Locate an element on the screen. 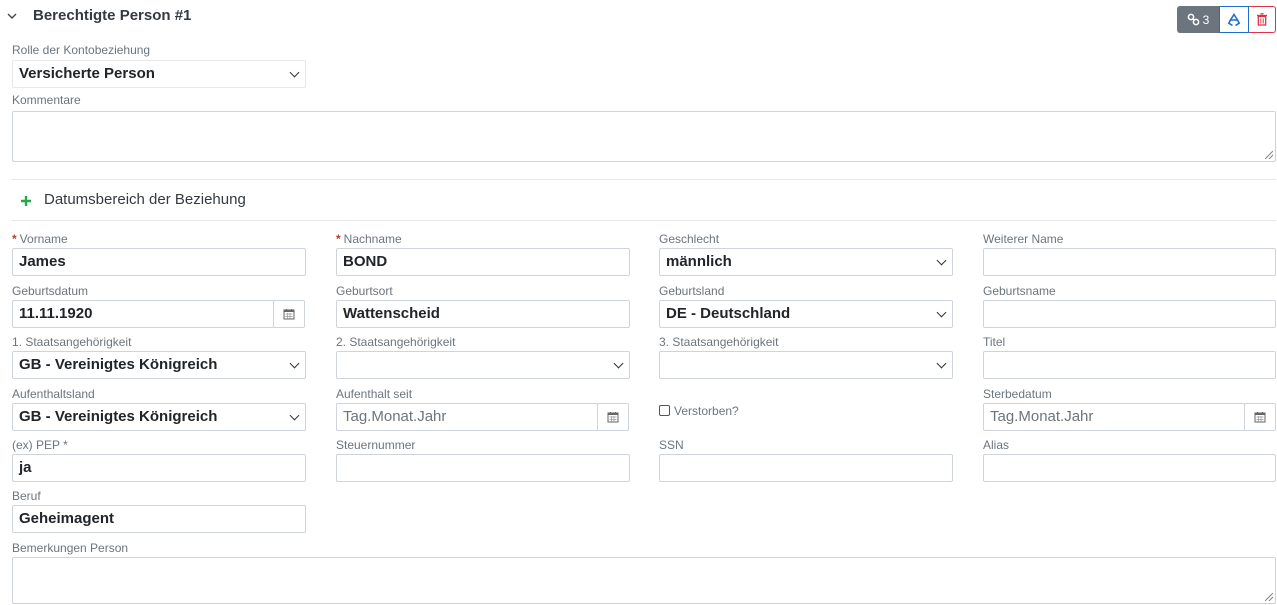 This screenshot has width=1277, height=605. geburtsdatum-calendar-button is located at coordinates (289, 314).